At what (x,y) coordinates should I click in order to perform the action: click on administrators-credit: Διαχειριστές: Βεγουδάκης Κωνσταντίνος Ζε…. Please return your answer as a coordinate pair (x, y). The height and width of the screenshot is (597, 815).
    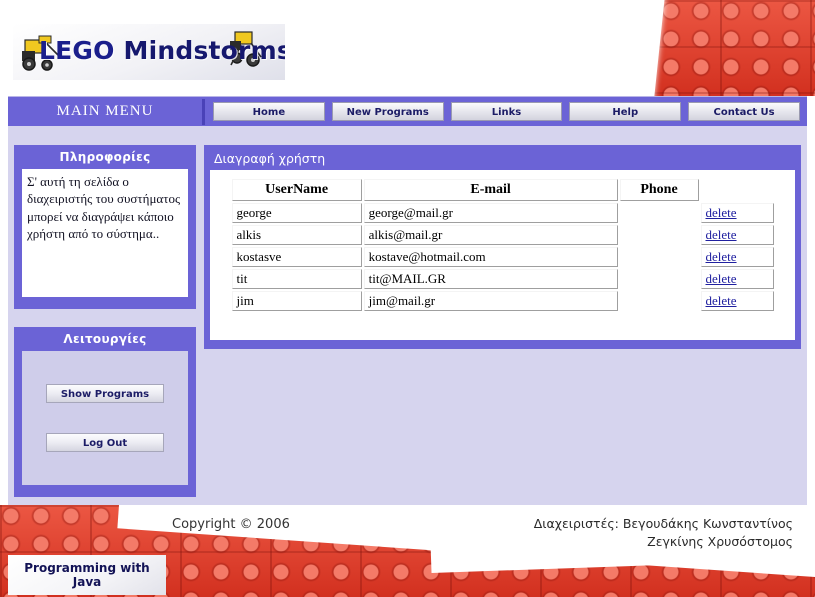
    Looking at the image, I should click on (663, 533).